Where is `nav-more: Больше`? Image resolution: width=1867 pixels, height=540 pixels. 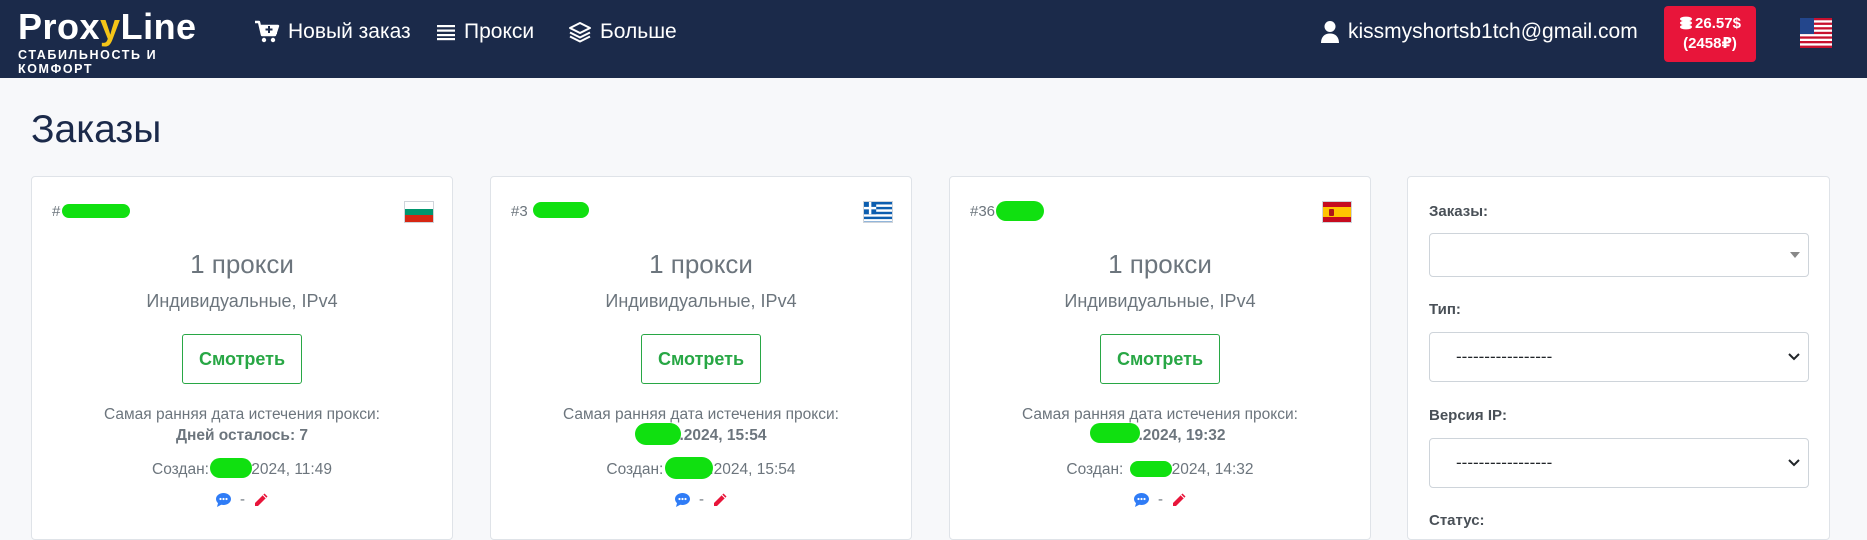 nav-more: Больше is located at coordinates (622, 32).